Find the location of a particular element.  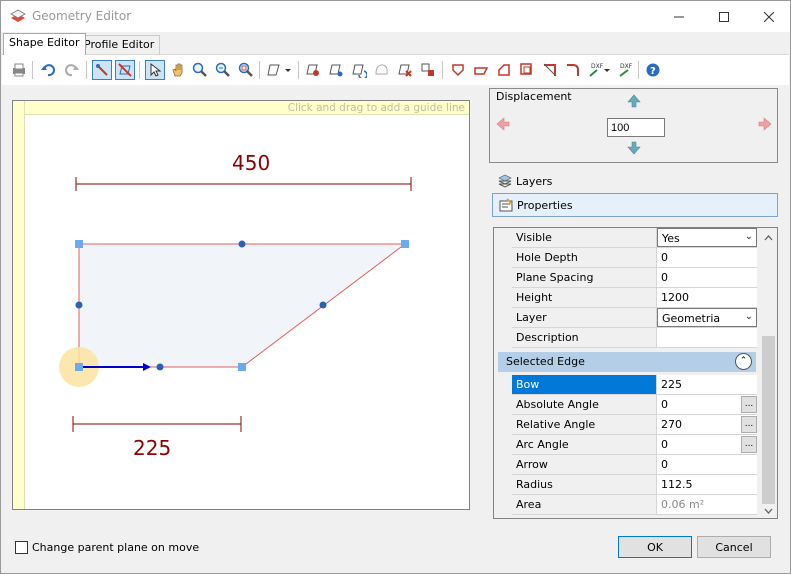

layers-icon is located at coordinates (505, 181).